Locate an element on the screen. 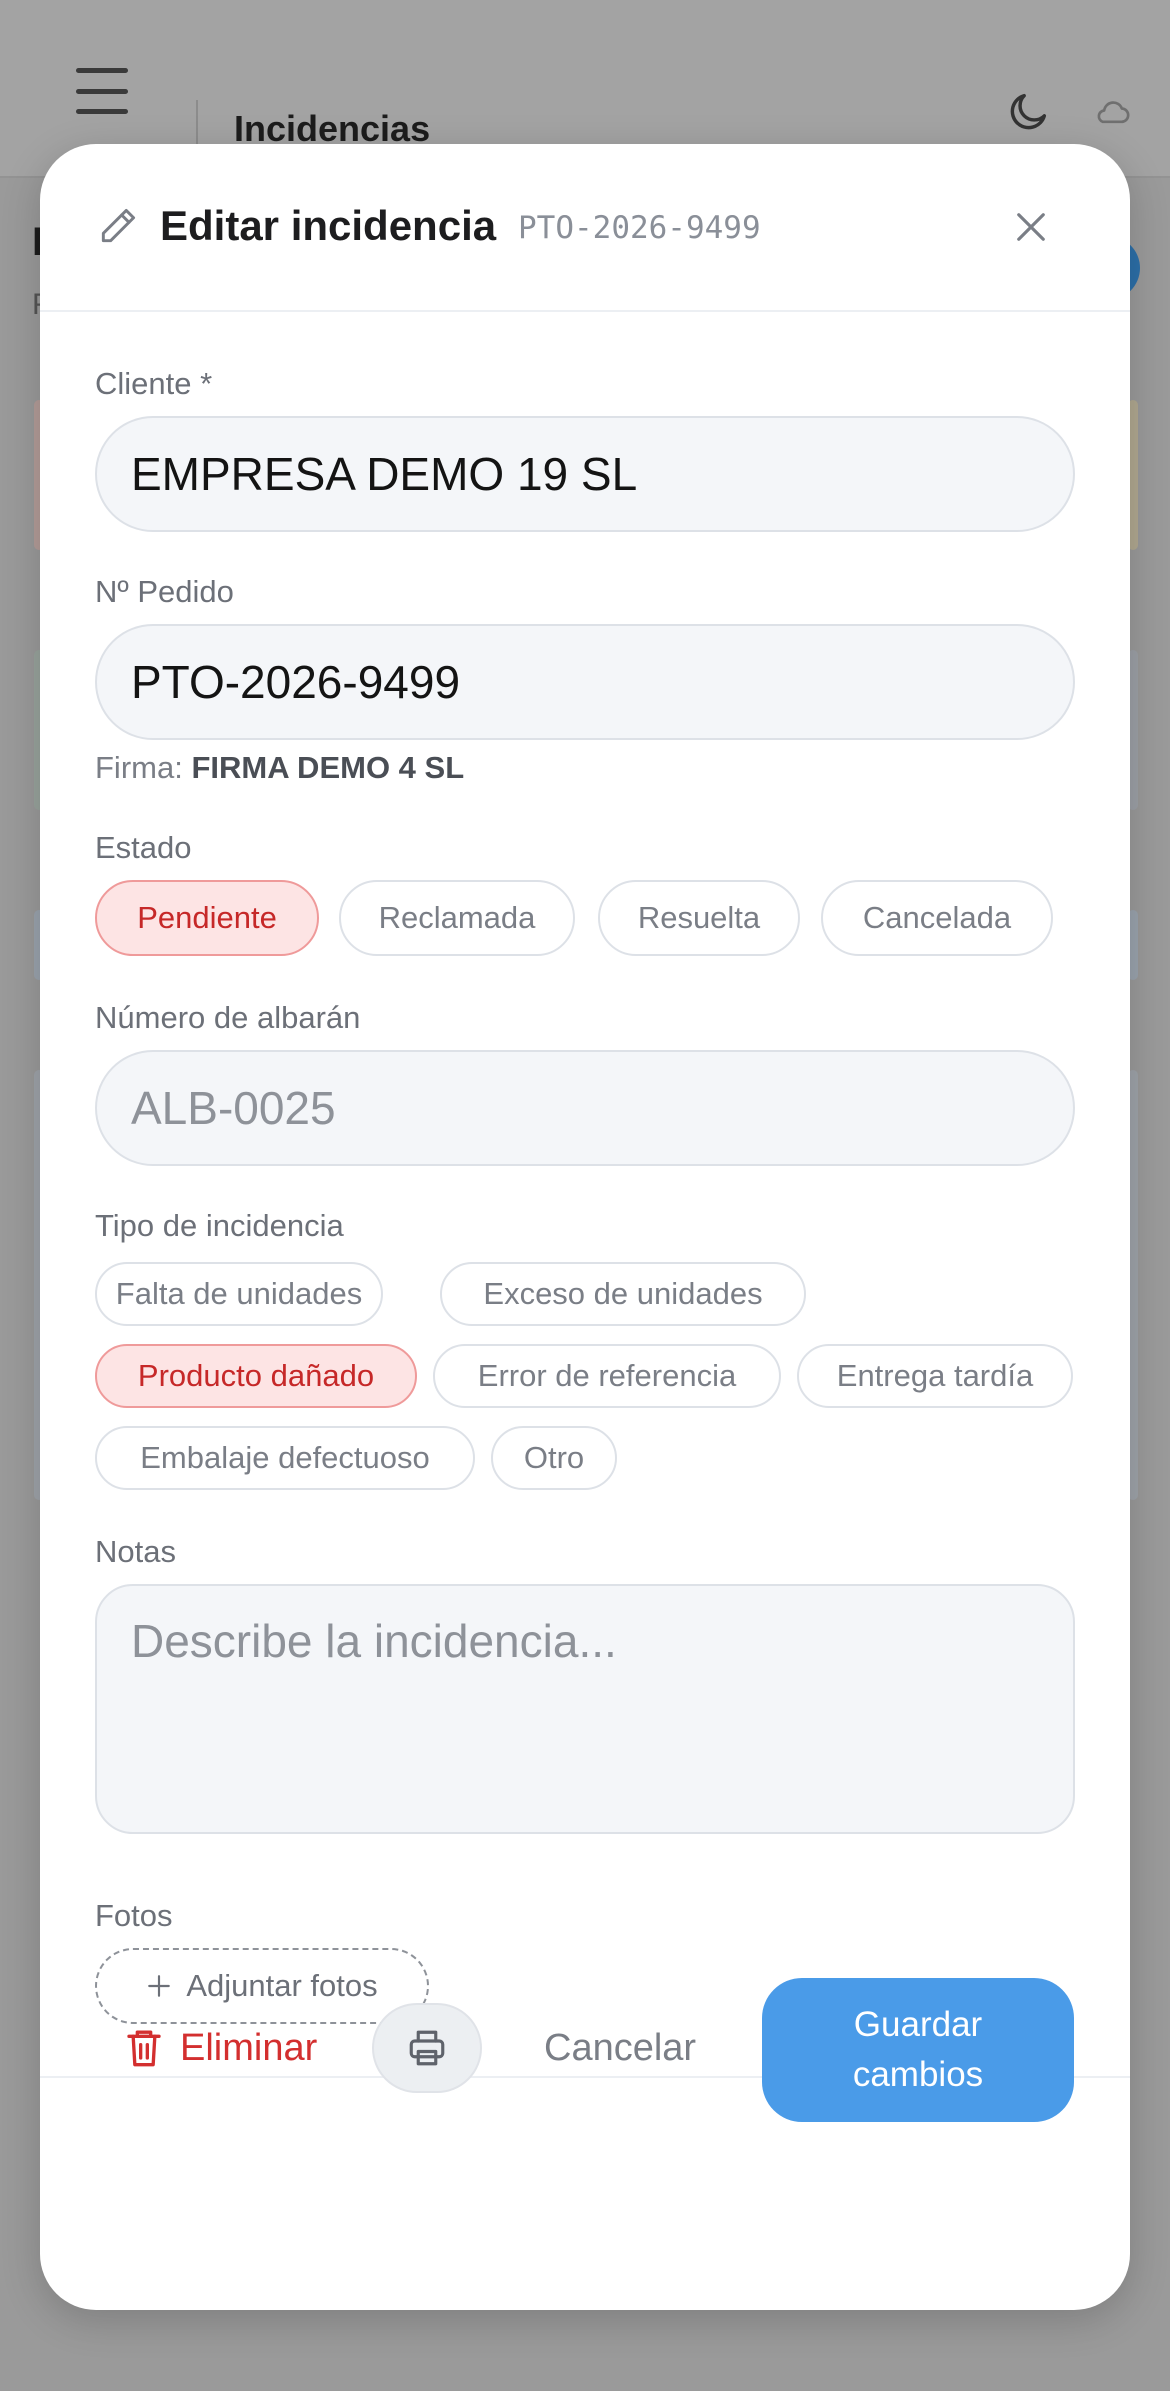  tipo-chip-exceso-unidades: Exceso de unidades is located at coordinates (623, 1294).